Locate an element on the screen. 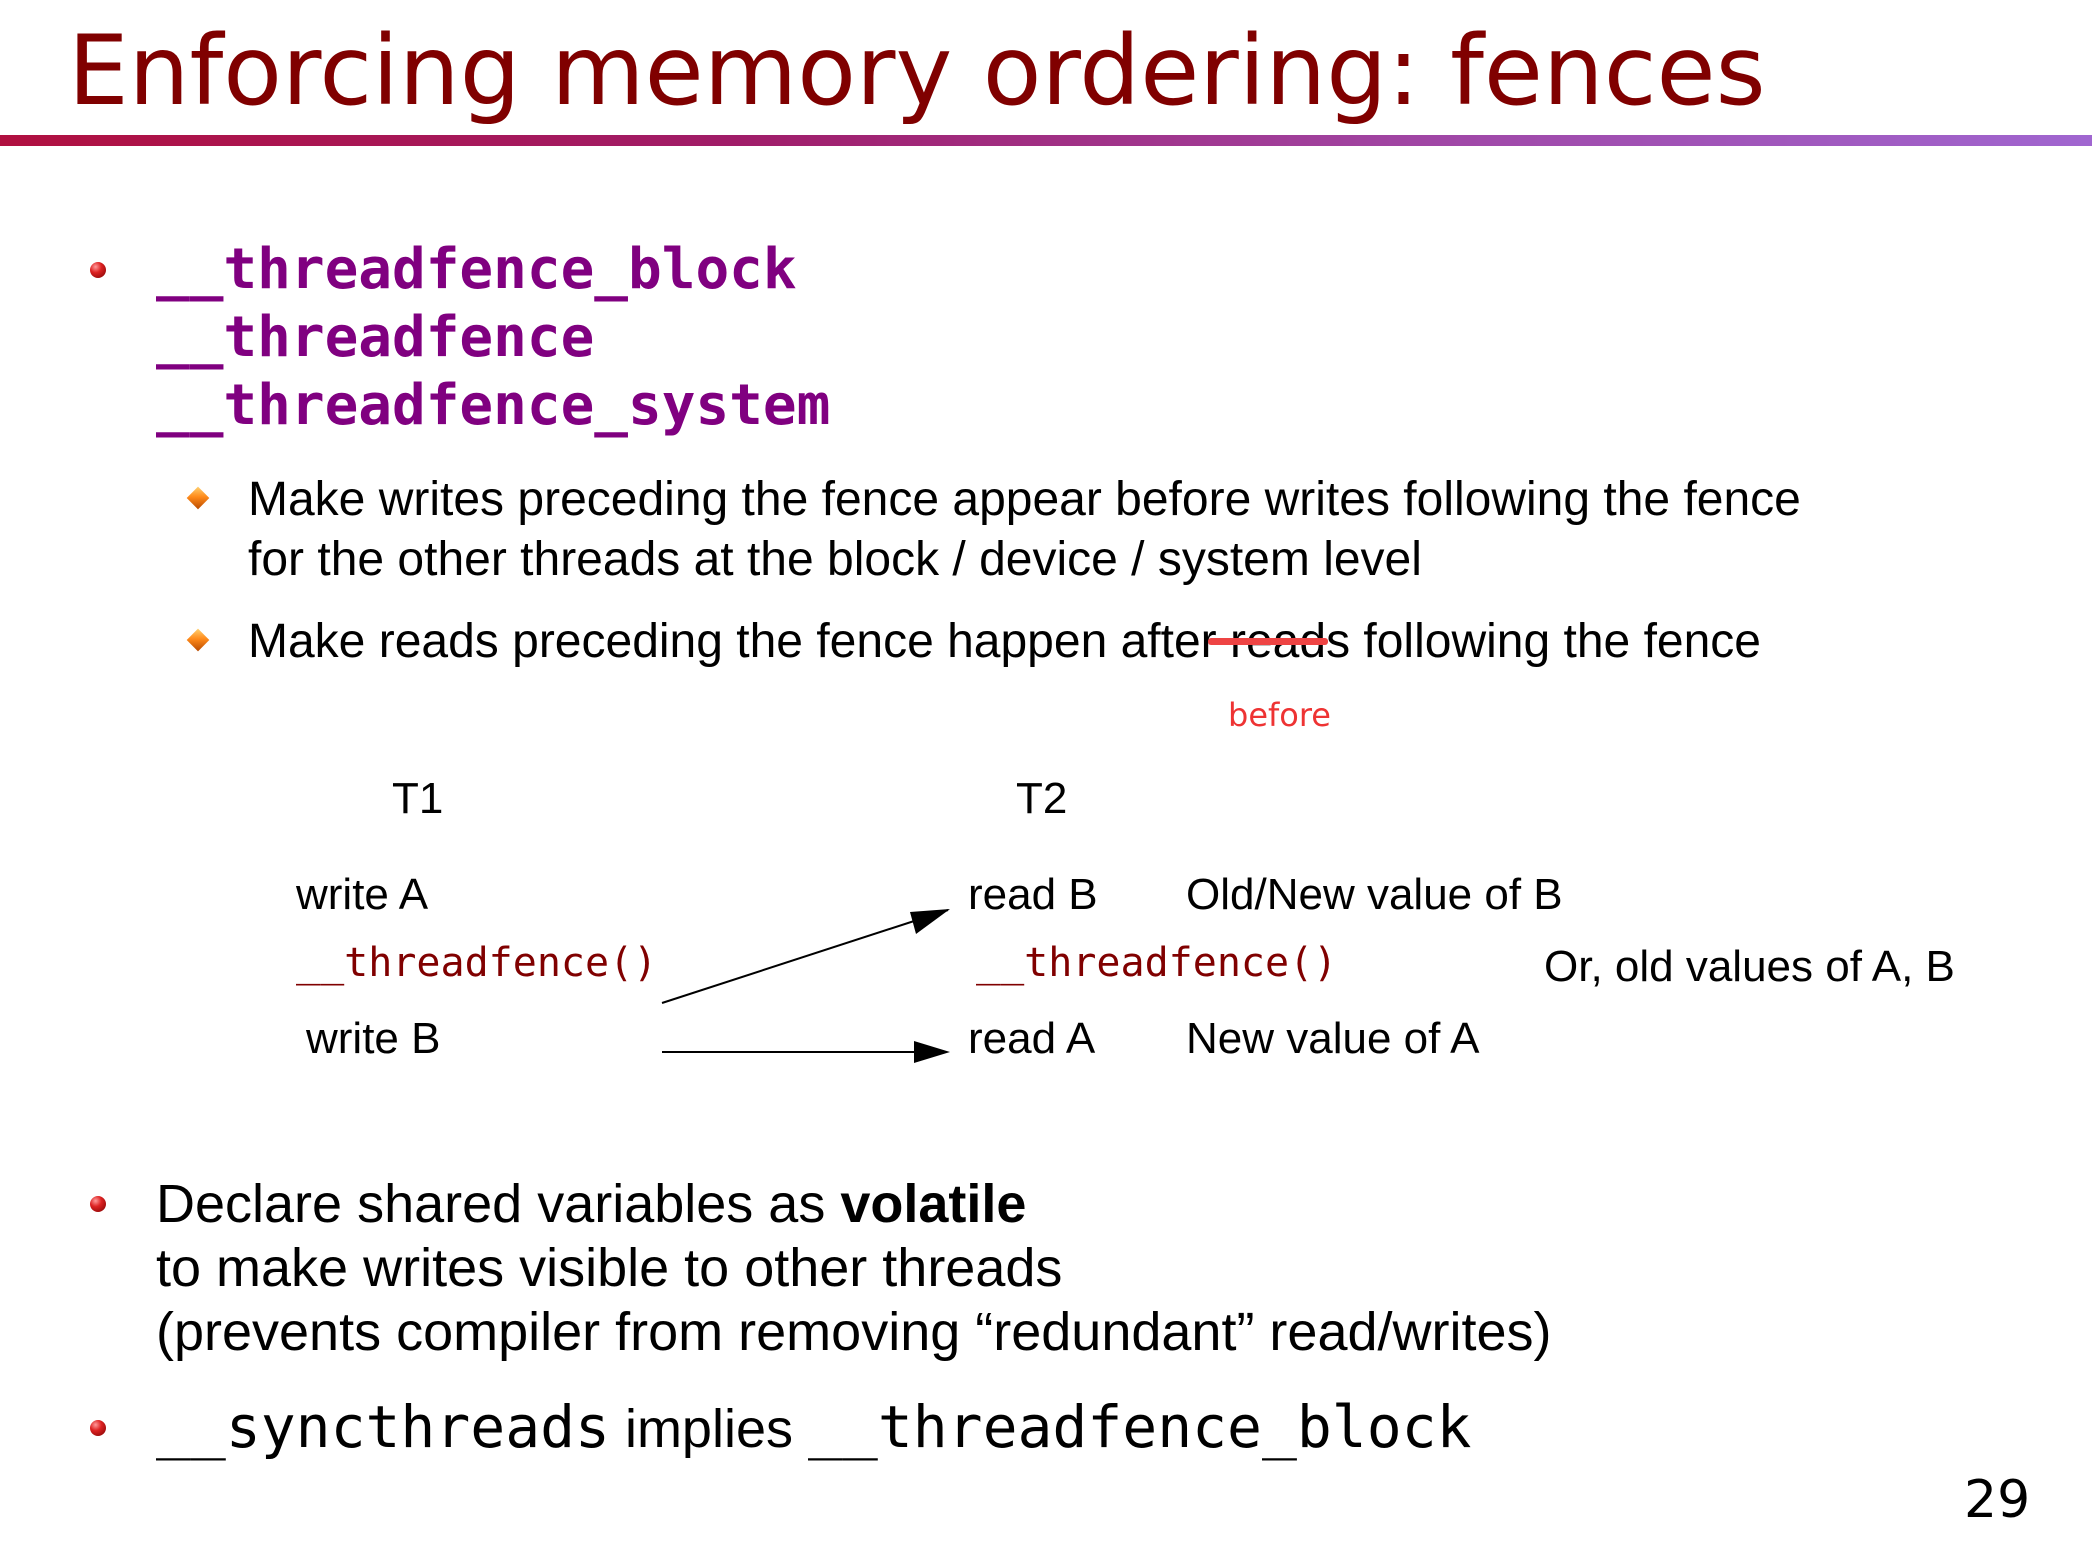  syncthreads-code: __syncthreads is located at coordinates (383, 1427).